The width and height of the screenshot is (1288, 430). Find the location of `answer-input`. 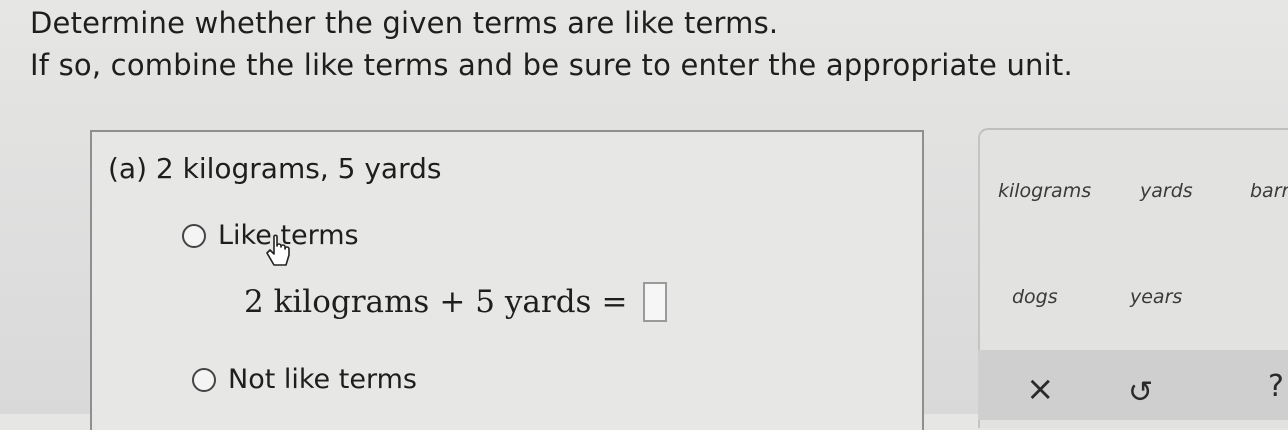

answer-input is located at coordinates (655, 302).